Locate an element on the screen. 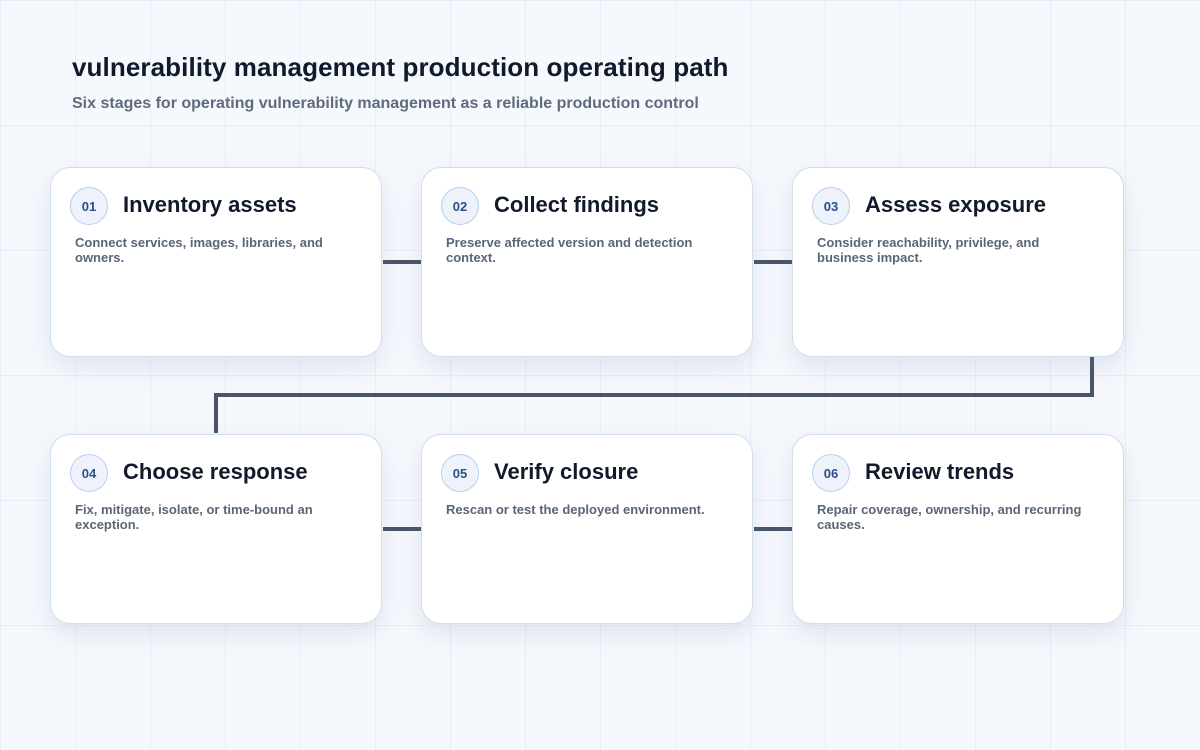  stage-title: Collect findings is located at coordinates (576, 204).